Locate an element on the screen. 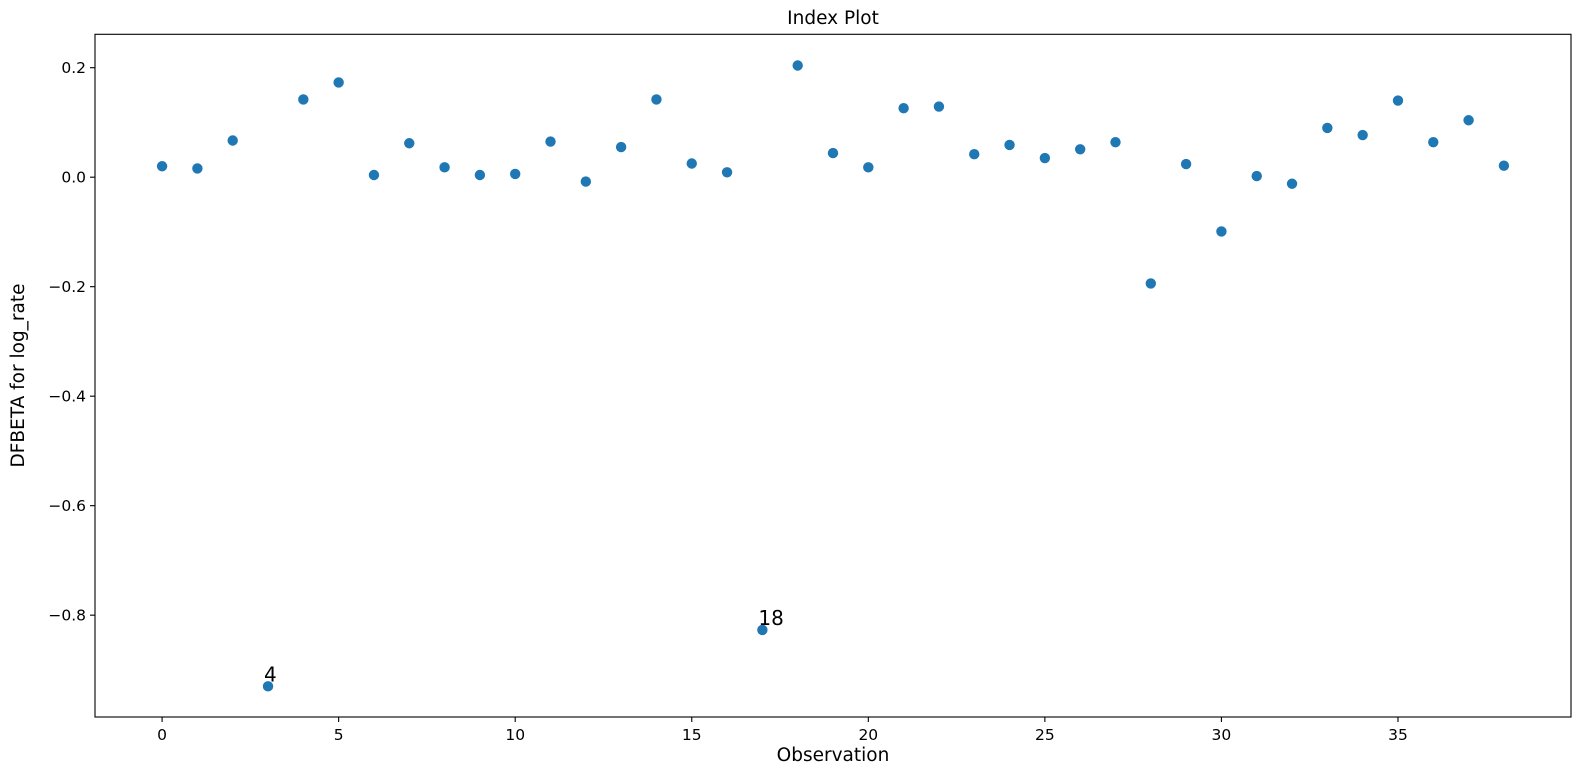 This screenshot has width=1581, height=781. y-tick-label: 0.0 is located at coordinates (73, 178).